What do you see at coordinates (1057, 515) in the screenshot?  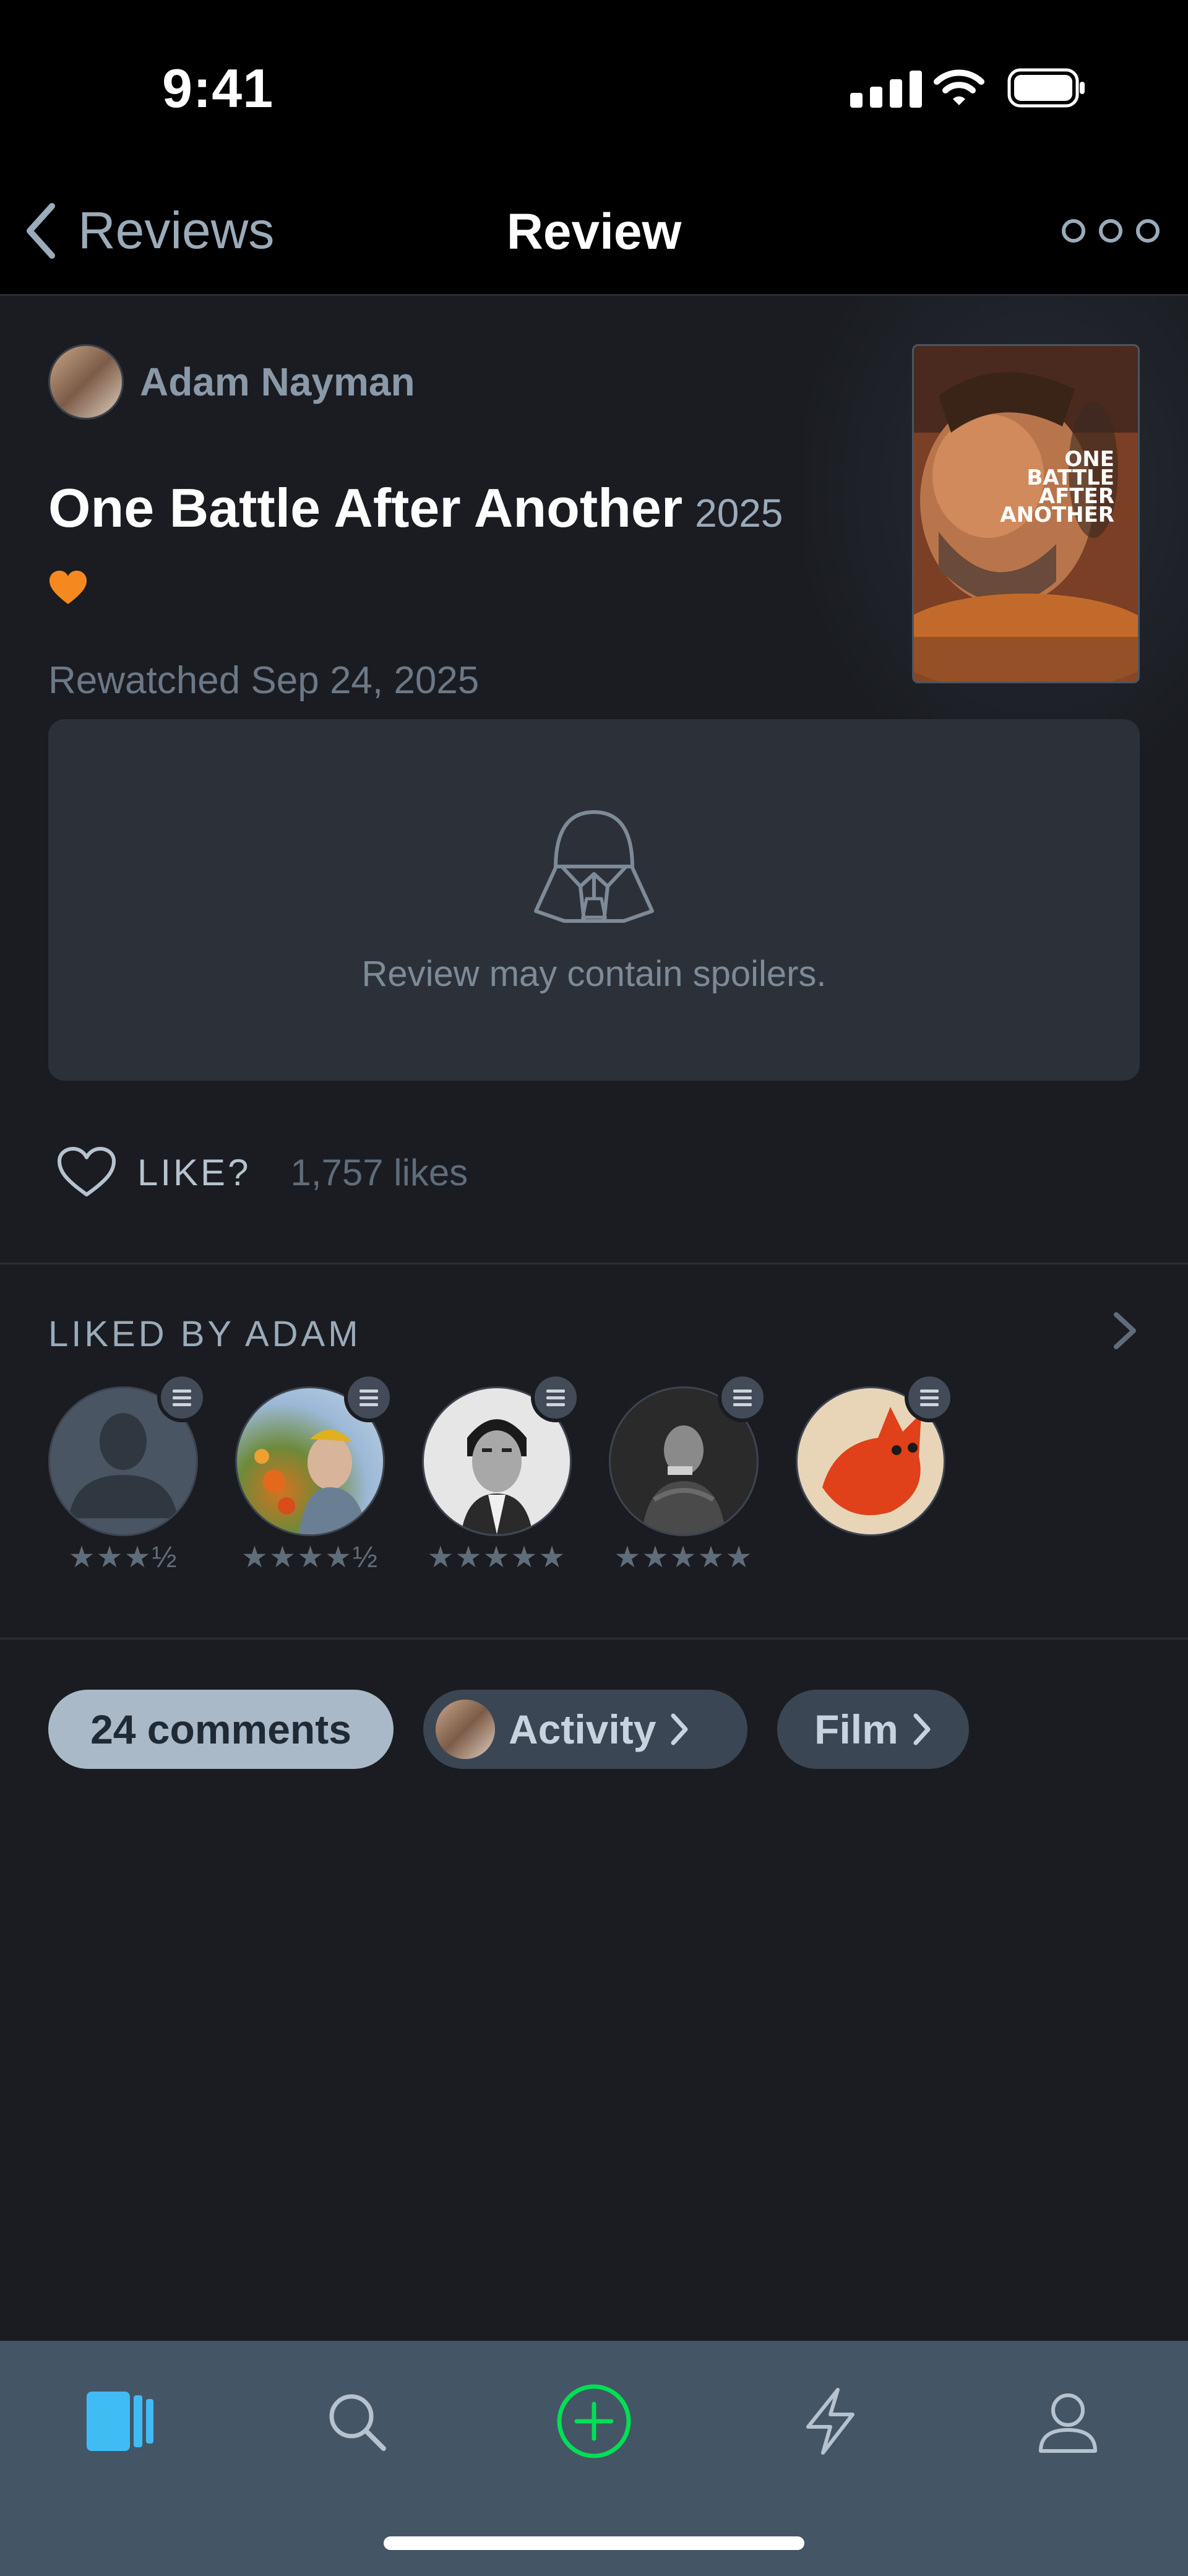 I see `poster-text-line: ANOTHER` at bounding box center [1057, 515].